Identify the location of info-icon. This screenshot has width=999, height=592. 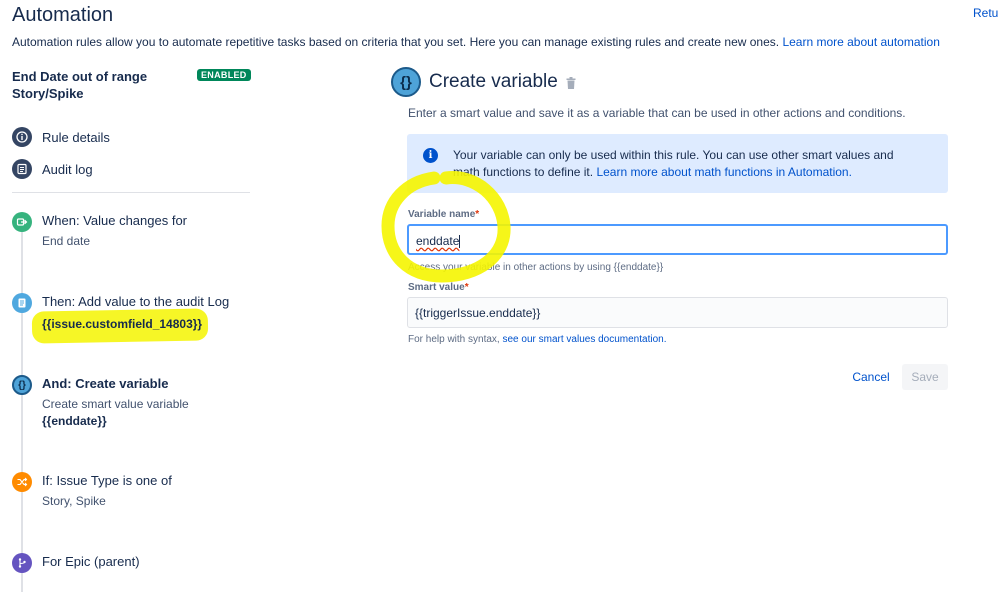
(22, 137).